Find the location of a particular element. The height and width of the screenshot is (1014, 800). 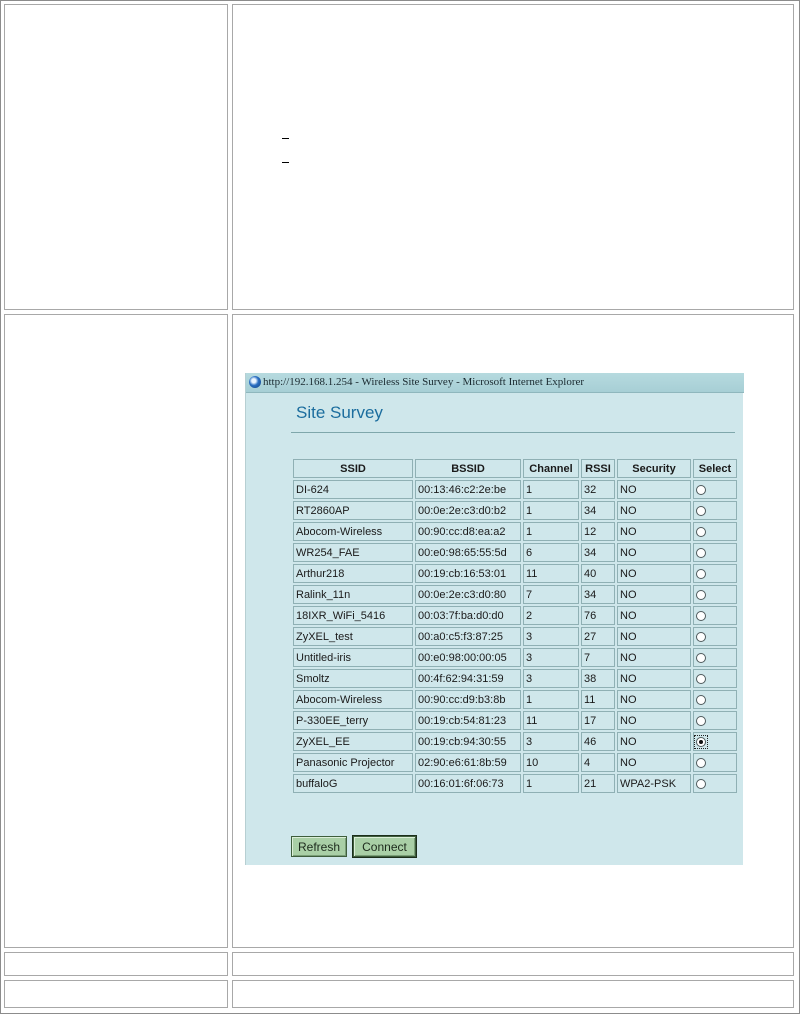

table-row: DI-624 00:13:46:c2:2e:be 1 32 NO is located at coordinates (515, 489).